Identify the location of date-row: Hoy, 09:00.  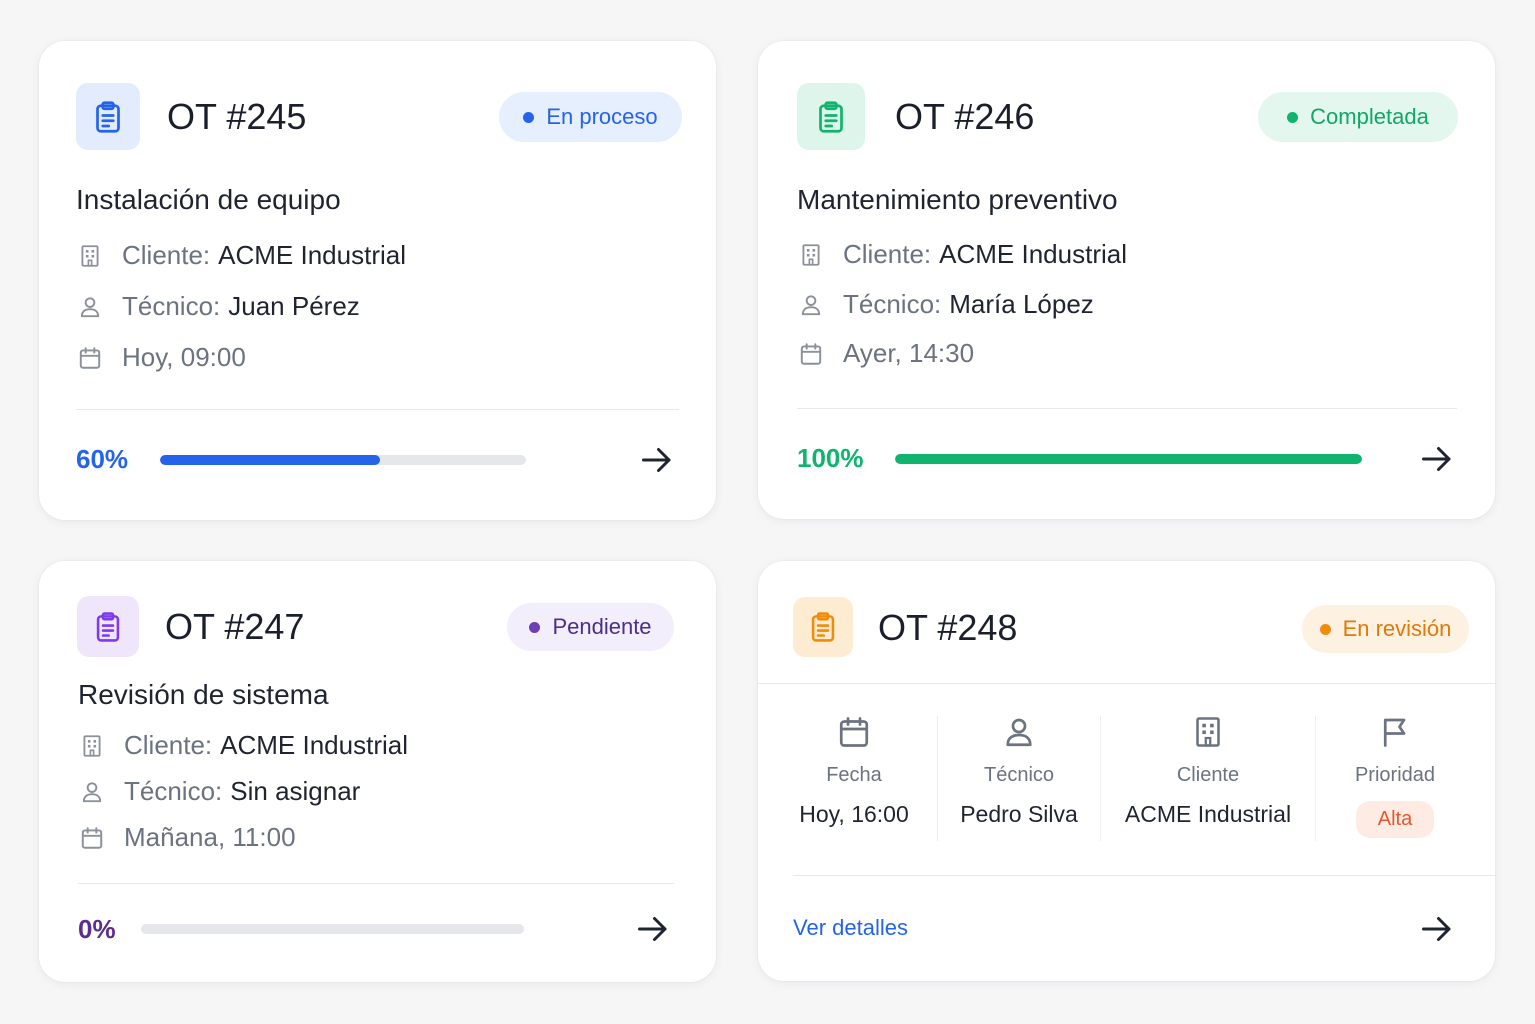
(161, 357).